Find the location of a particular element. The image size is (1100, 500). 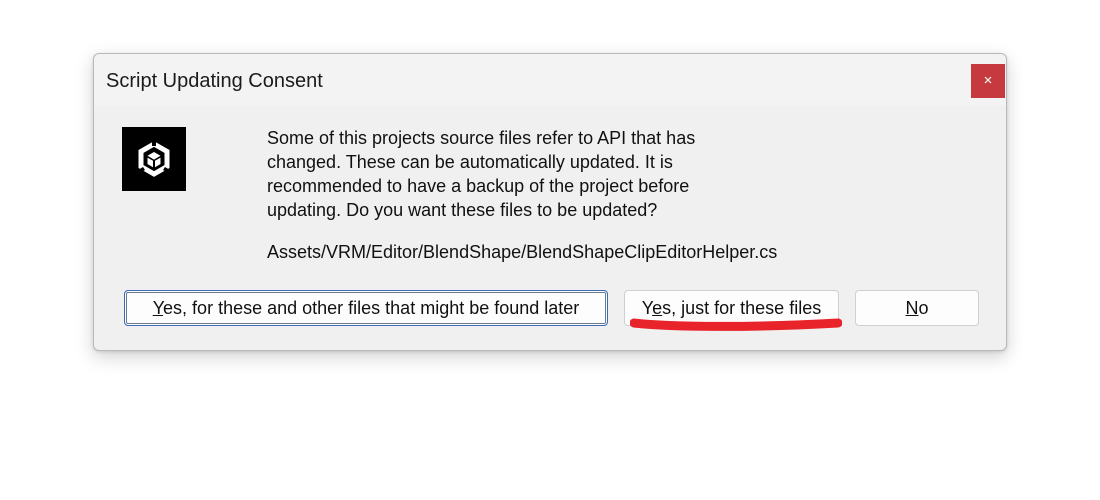

yes-these-label: s, just for these files is located at coordinates (742, 308).